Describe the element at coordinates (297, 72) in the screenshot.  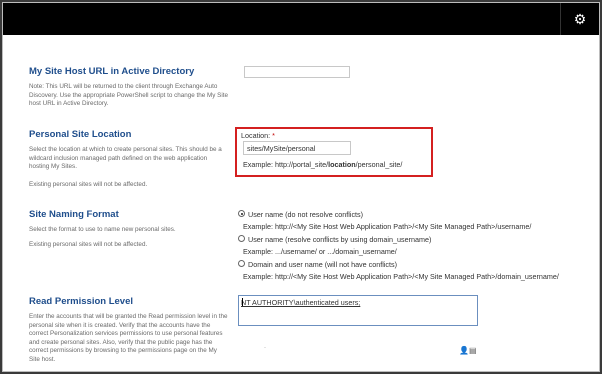
I see `mysite-host-url-input` at that location.